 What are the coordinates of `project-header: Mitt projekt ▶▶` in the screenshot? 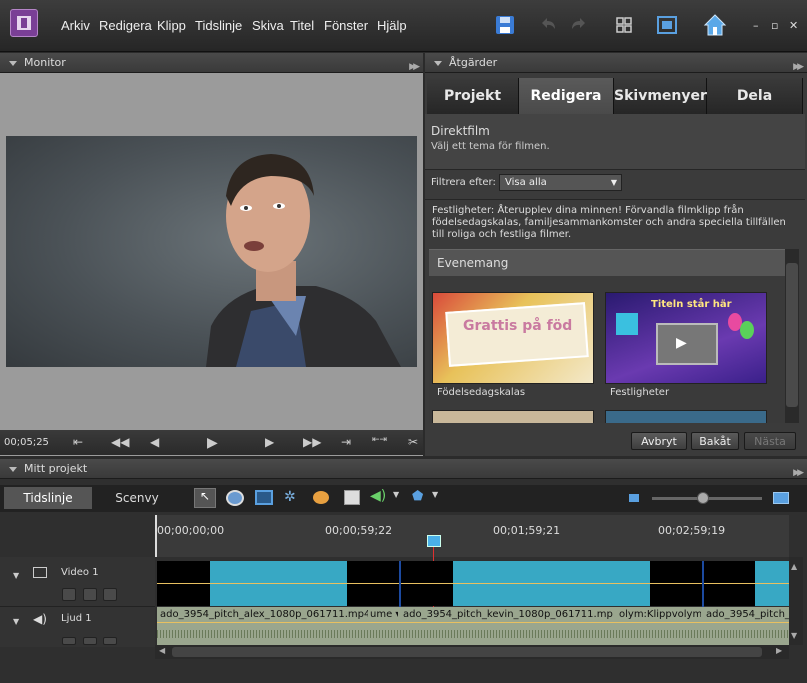 It's located at (403, 469).